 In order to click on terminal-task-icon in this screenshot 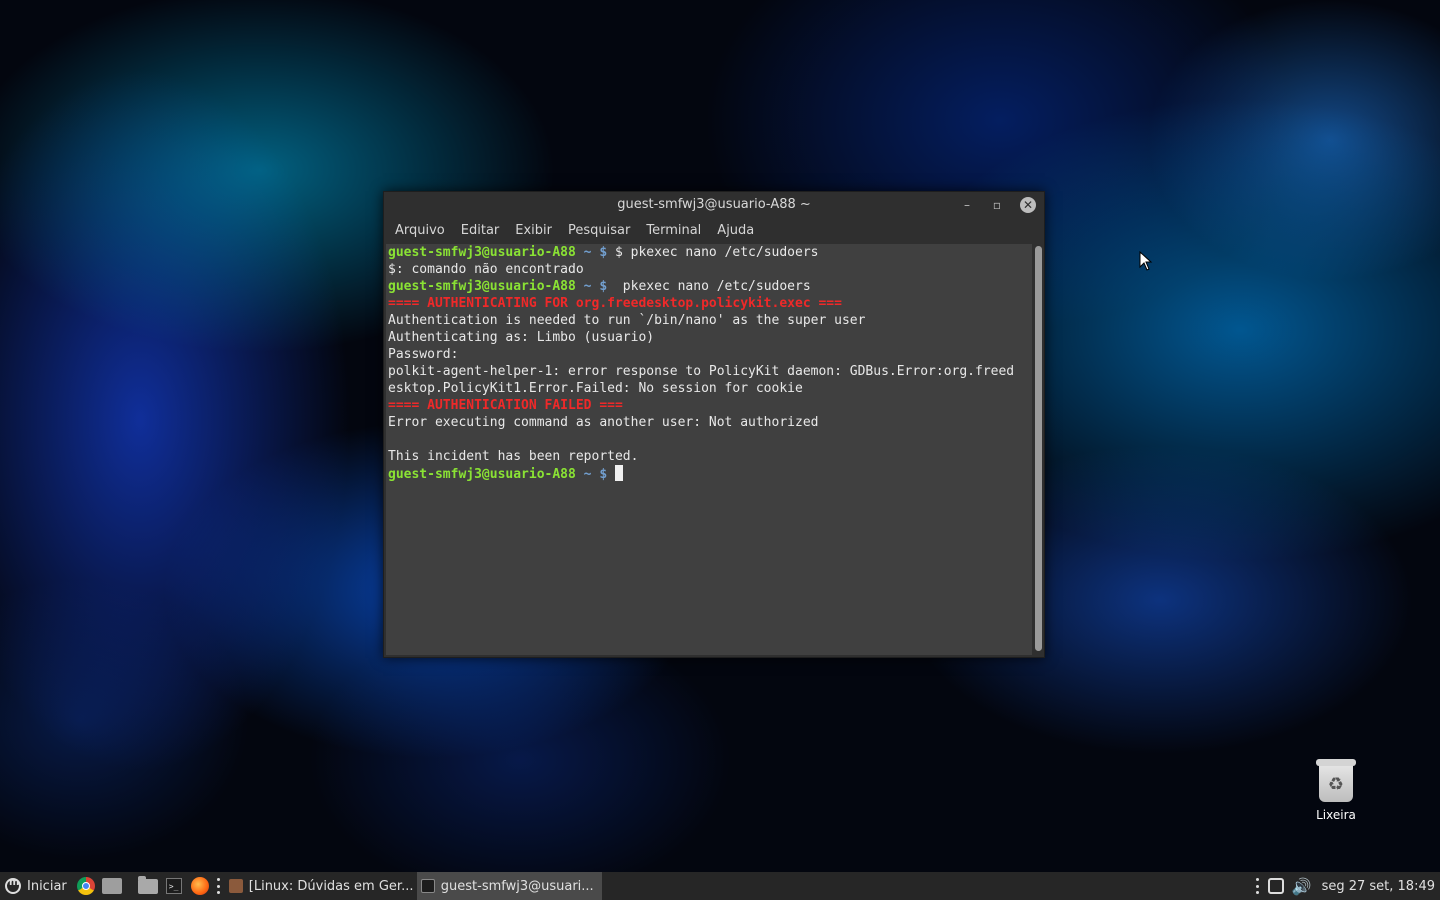, I will do `click(427, 886)`.